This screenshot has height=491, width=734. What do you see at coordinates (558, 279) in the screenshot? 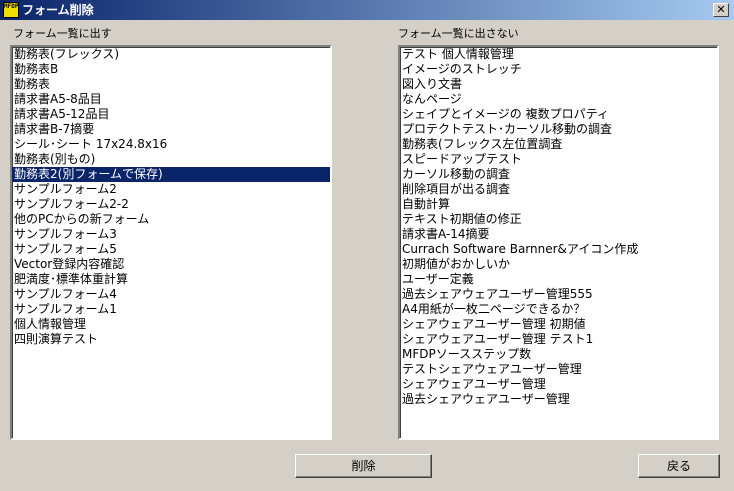
I see `list-item: ユーザー定義` at bounding box center [558, 279].